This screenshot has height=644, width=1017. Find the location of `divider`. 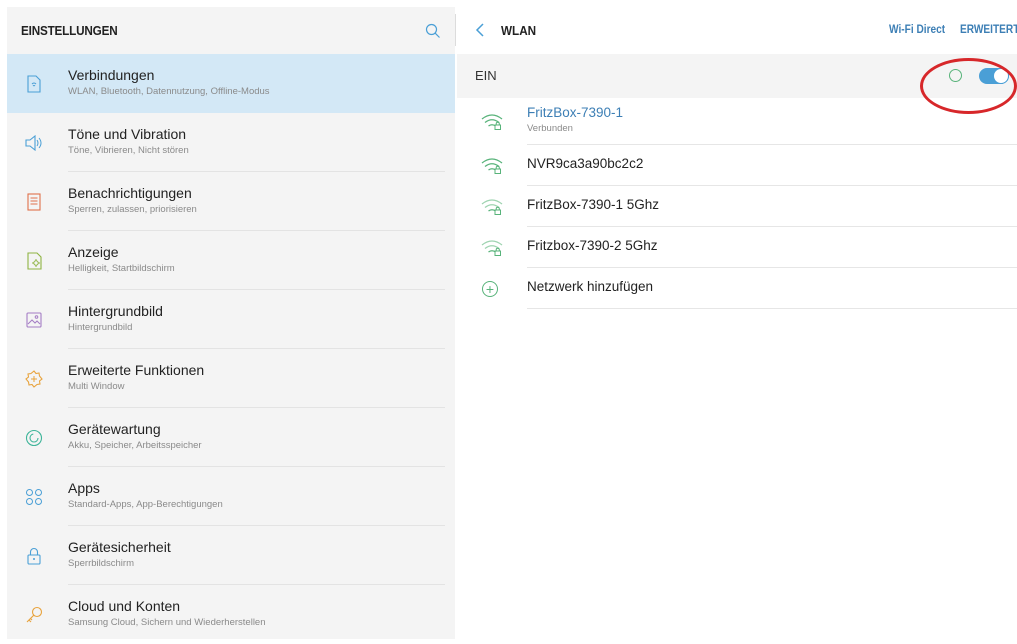

divider is located at coordinates (772, 308).